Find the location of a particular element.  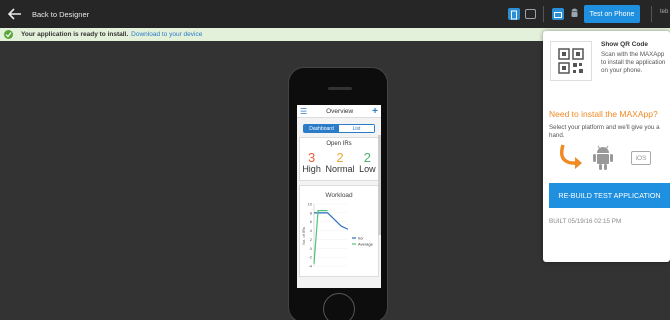

android-platform-button is located at coordinates (574, 16).